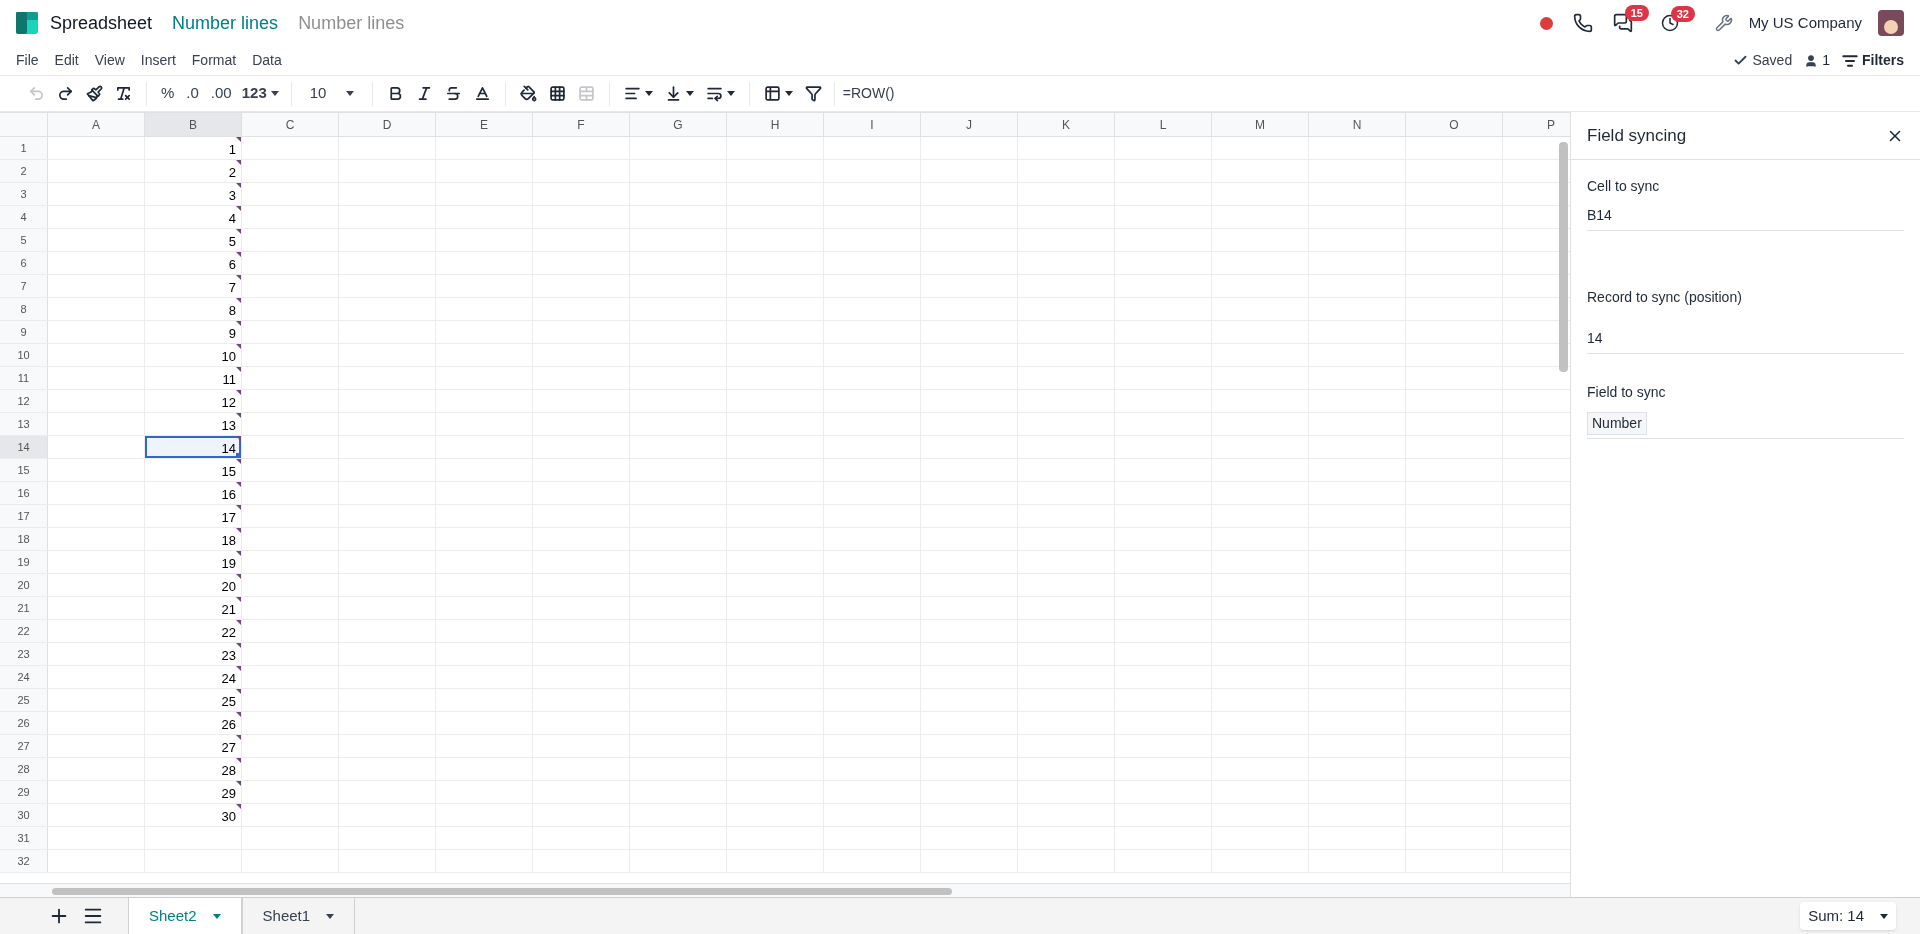 The height and width of the screenshot is (934, 1920). What do you see at coordinates (24, 792) in the screenshot?
I see `row-header: 29` at bounding box center [24, 792].